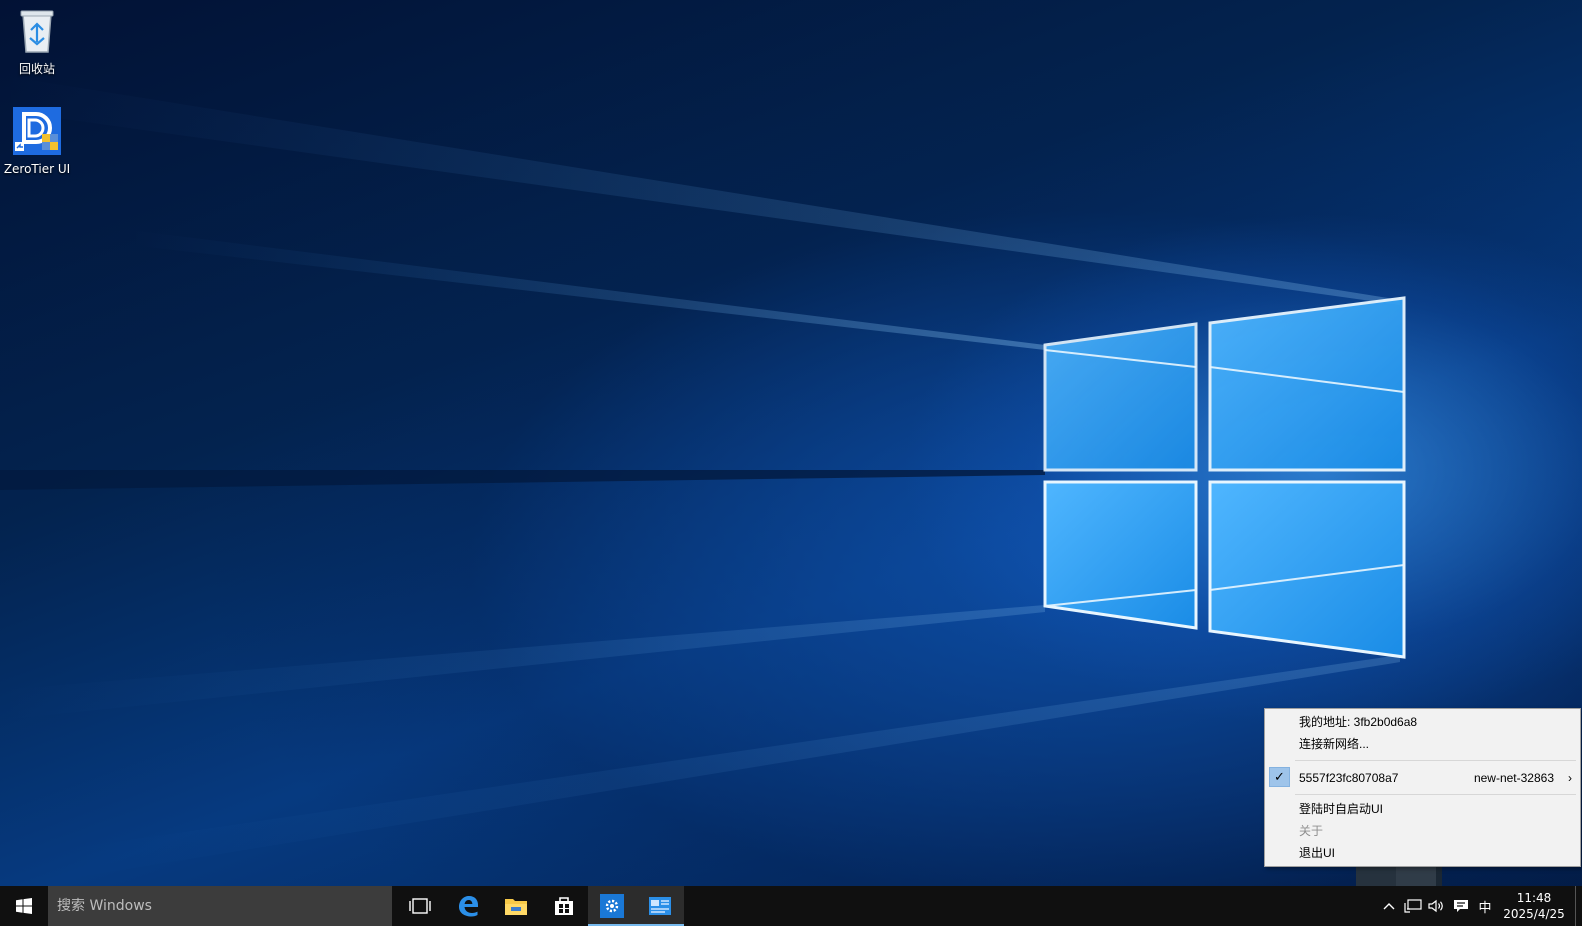  Describe the element at coordinates (1422, 853) in the screenshot. I see `menu-item-exit: 退出UI` at that location.